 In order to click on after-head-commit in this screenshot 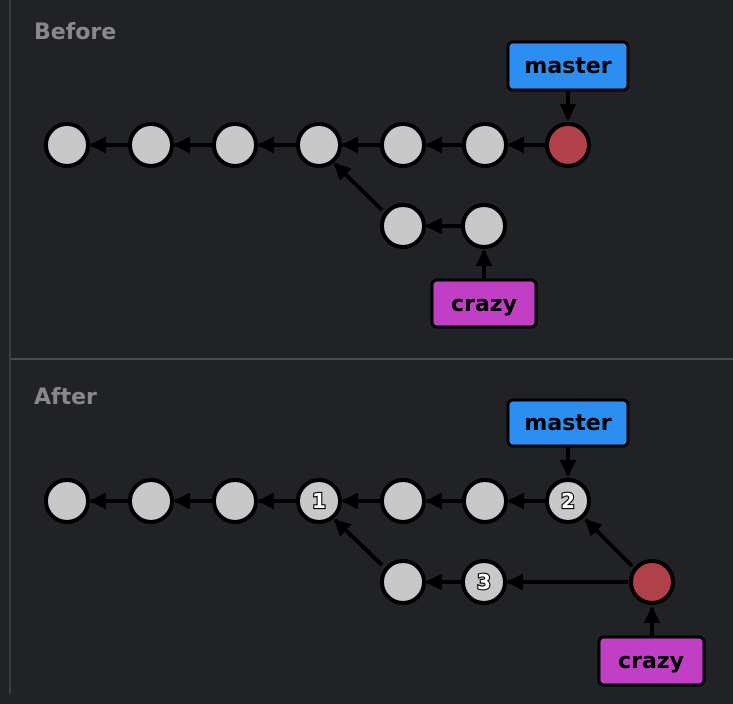, I will do `click(652, 582)`.